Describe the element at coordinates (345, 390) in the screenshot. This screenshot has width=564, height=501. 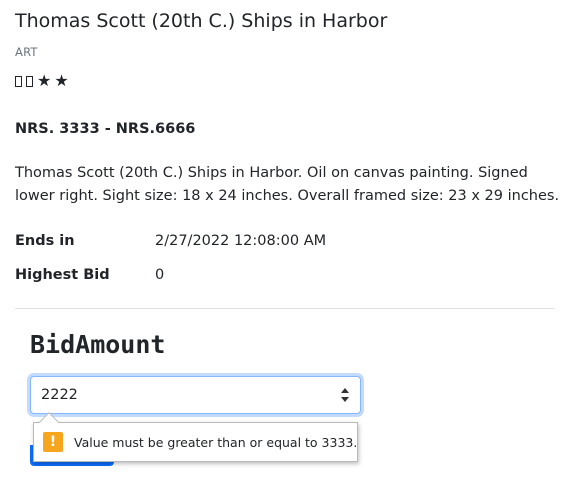
I see `spin-up-icon` at that location.